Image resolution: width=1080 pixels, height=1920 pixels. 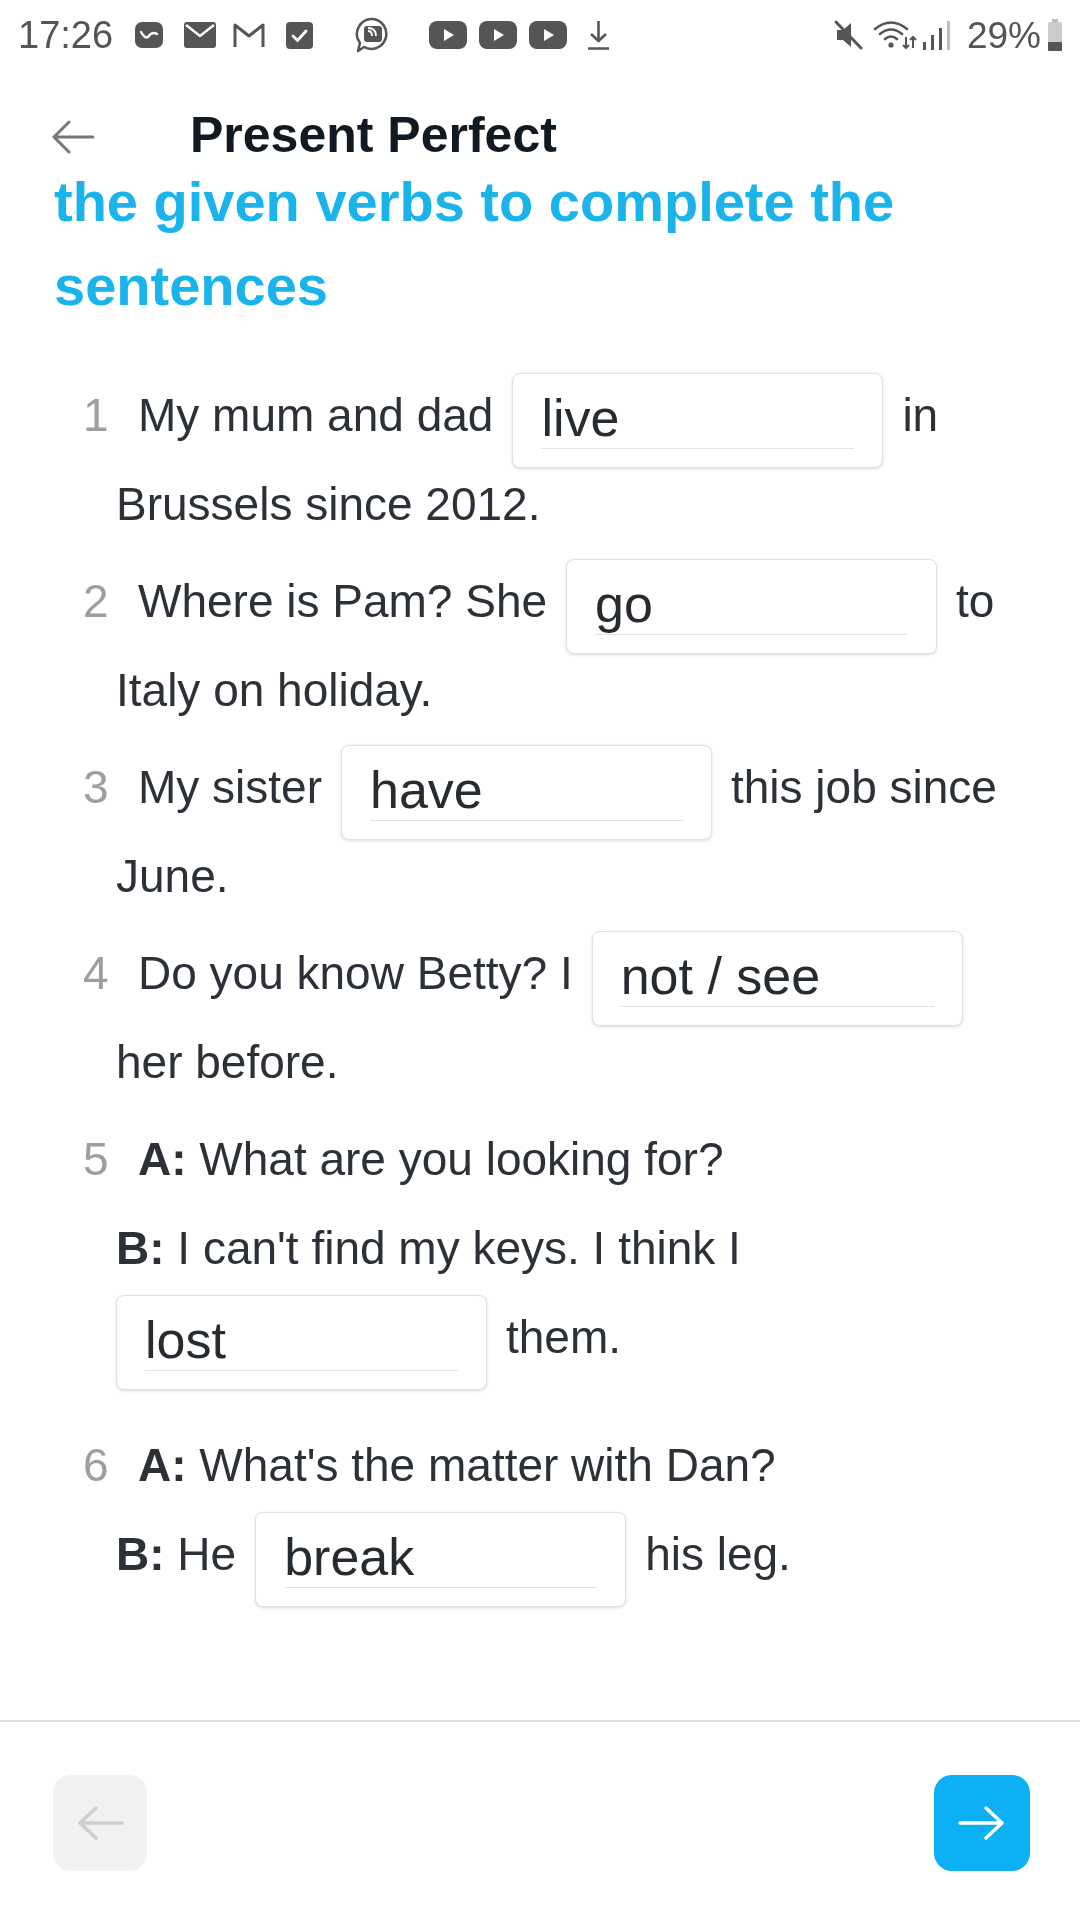 I want to click on sentence-text: June., so click(x=172, y=876).